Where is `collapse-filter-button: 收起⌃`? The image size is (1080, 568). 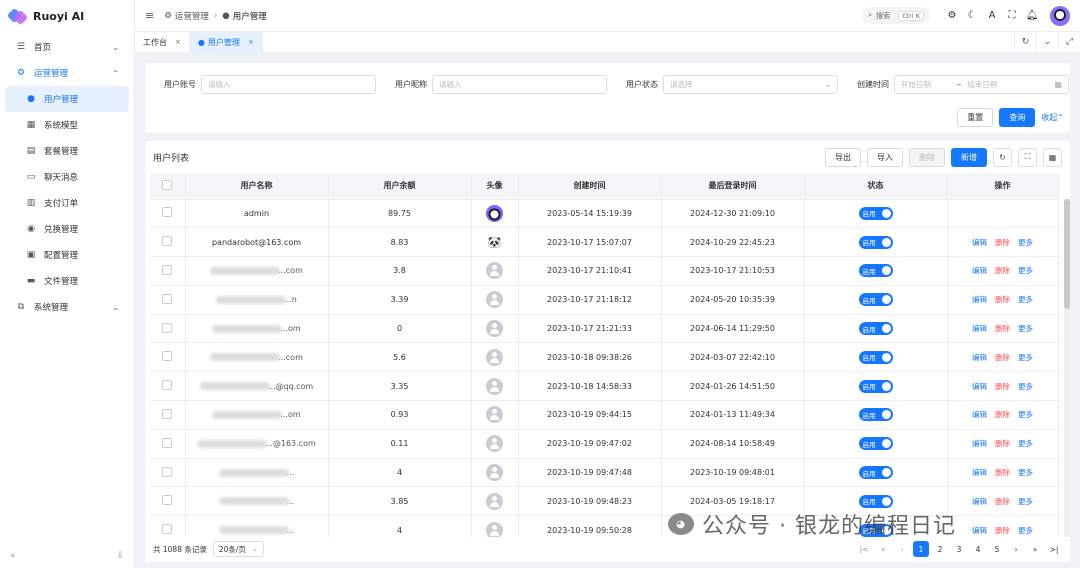 collapse-filter-button: 收起⌃ is located at coordinates (1052, 117).